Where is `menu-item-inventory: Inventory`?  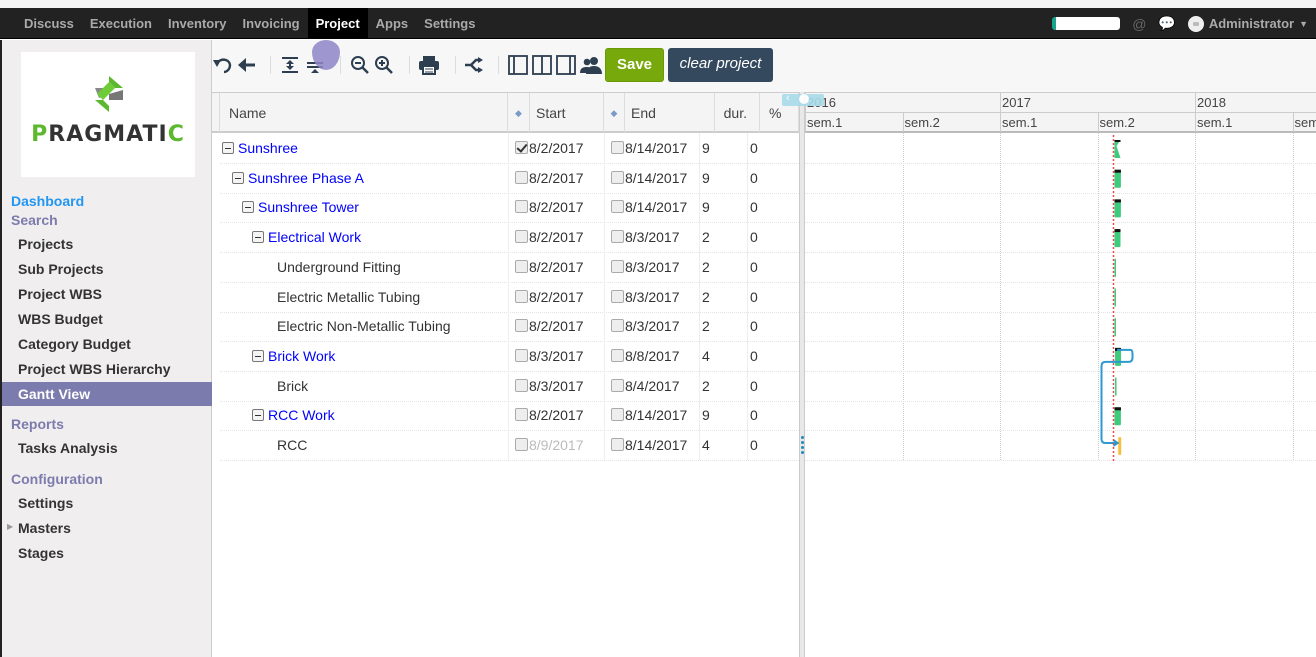 menu-item-inventory: Inventory is located at coordinates (197, 23).